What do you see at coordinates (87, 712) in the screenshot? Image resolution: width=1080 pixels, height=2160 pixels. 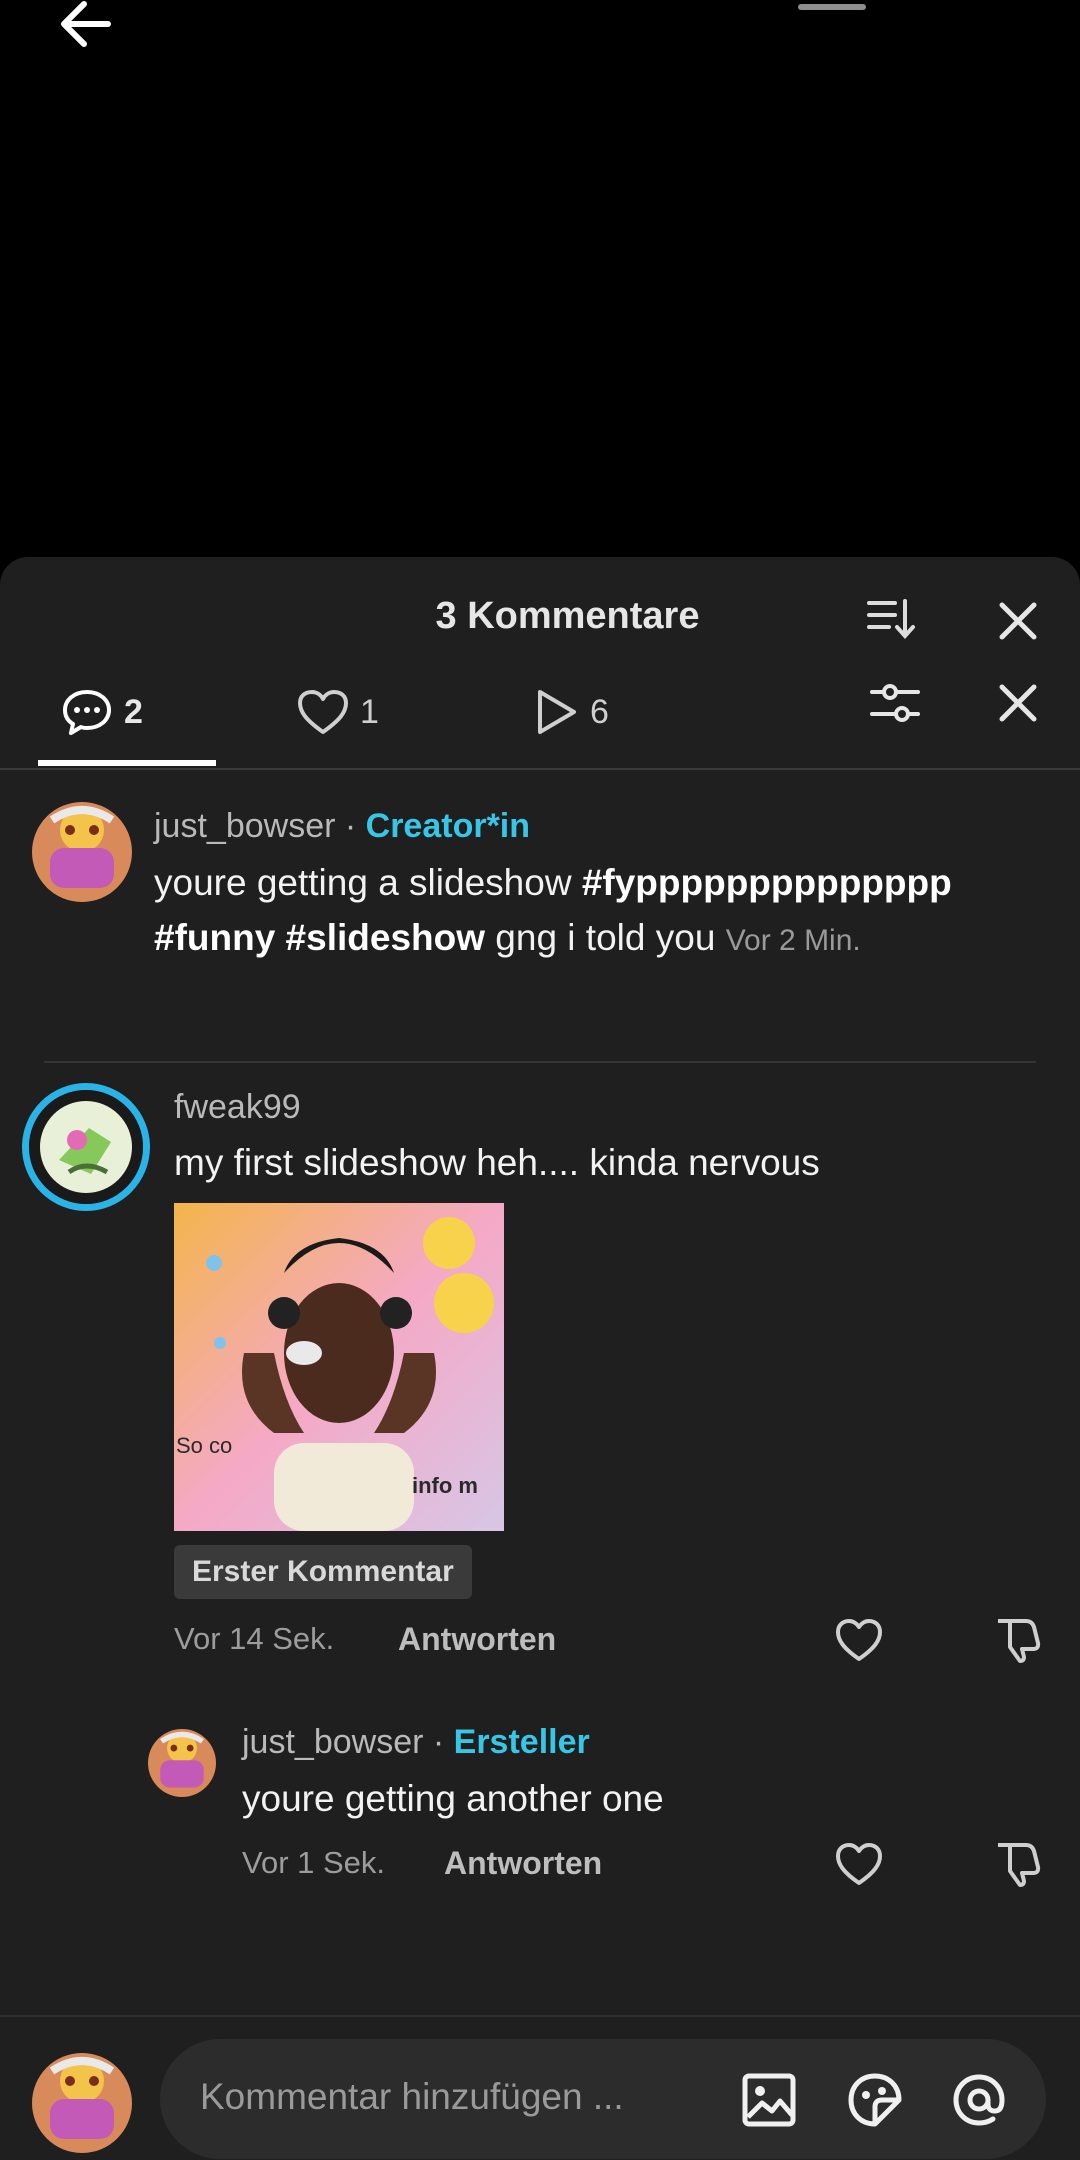 I see `comment-bubble-icon` at bounding box center [87, 712].